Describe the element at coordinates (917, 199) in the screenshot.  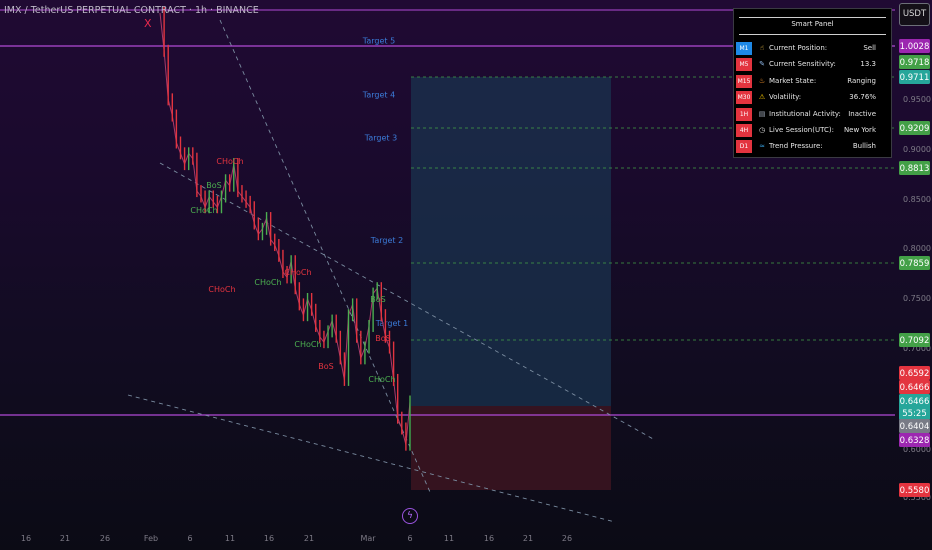
I see `y-tick-label: 0.8500` at that location.